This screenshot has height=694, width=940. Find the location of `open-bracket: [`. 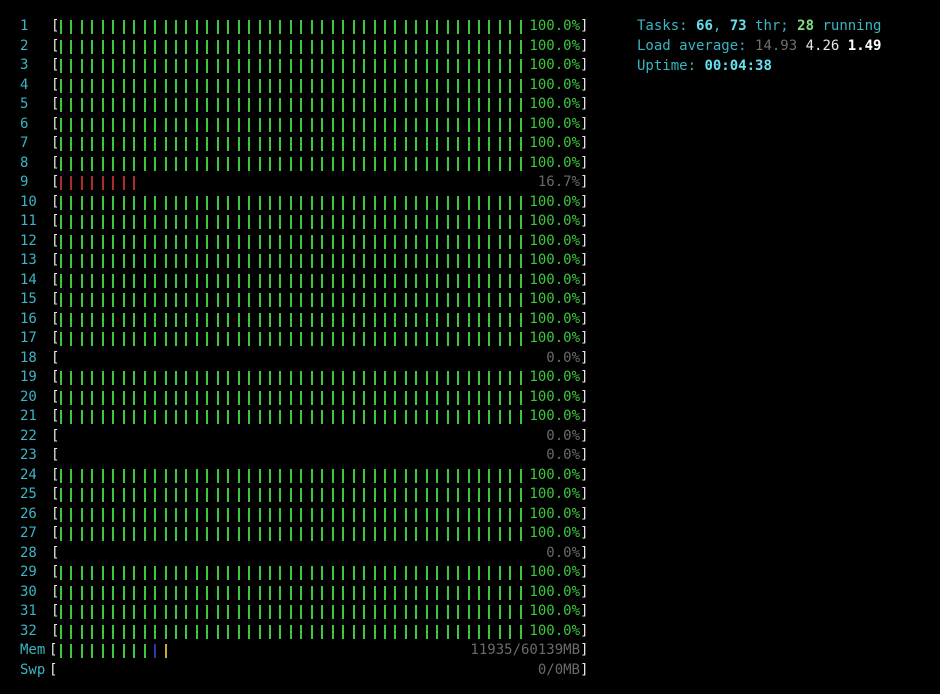

open-bracket: [ is located at coordinates (55, 338).